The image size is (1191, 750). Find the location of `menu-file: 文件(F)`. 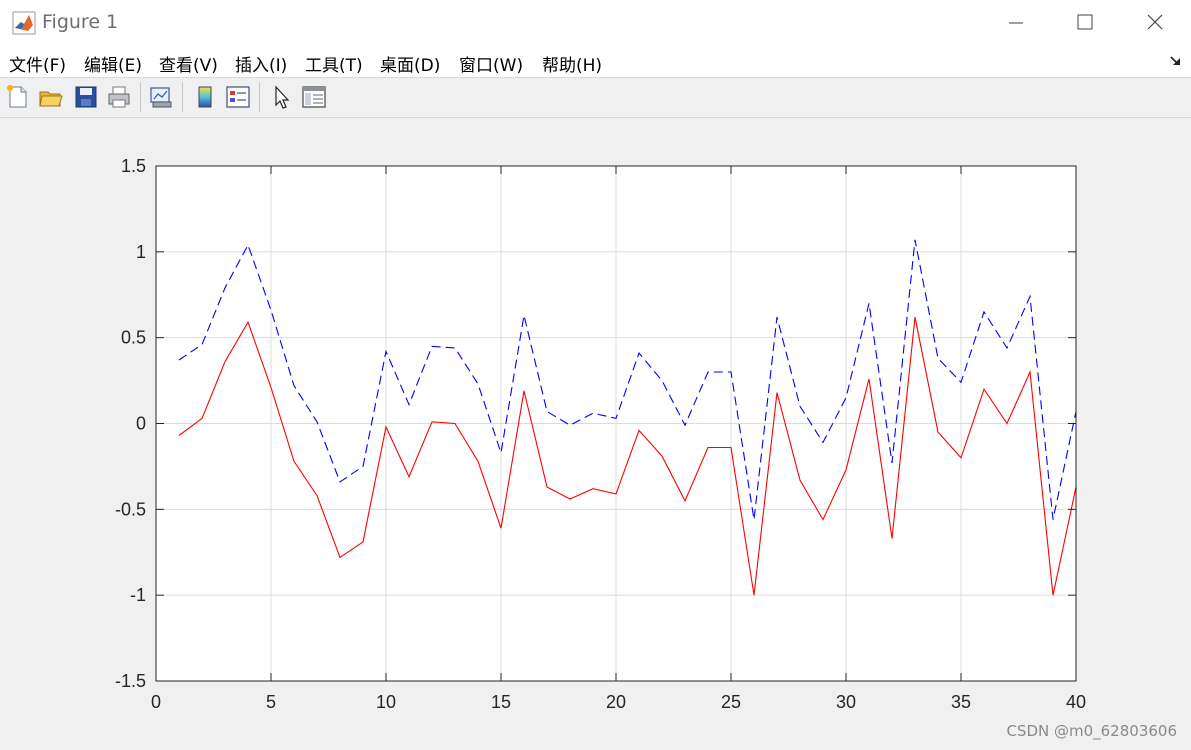

menu-file: 文件(F) is located at coordinates (37, 63).